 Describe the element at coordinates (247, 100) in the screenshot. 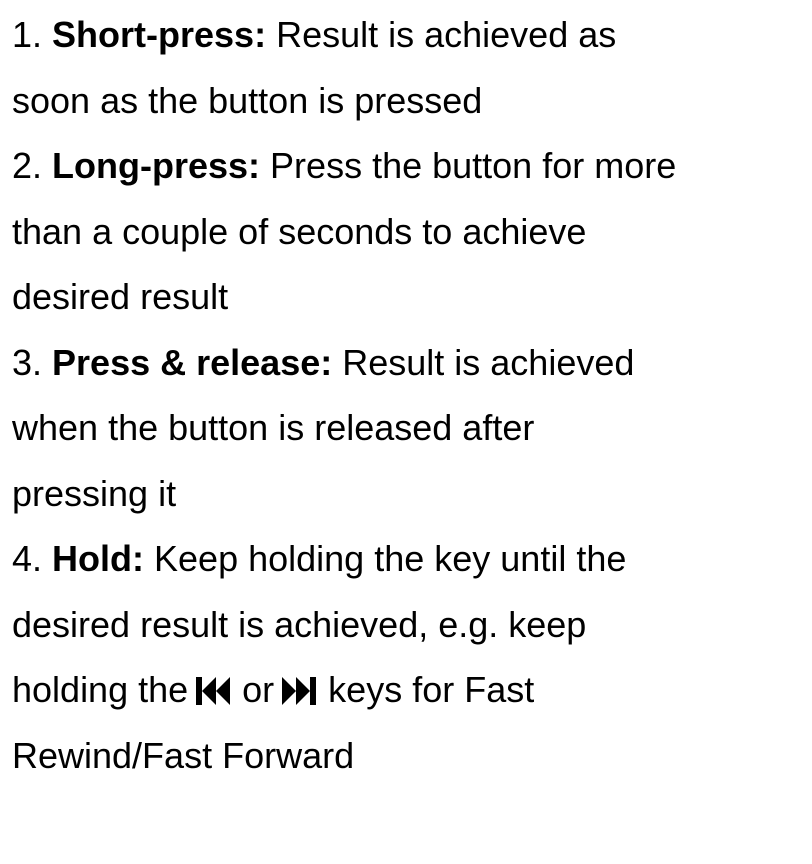

I see `item-text-continued: soon as the button is pressed` at that location.